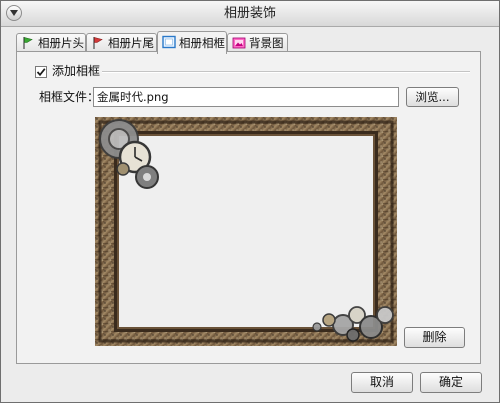 This screenshot has height=403, width=500. Describe the element at coordinates (239, 43) in the screenshot. I see `picture-icon` at that location.